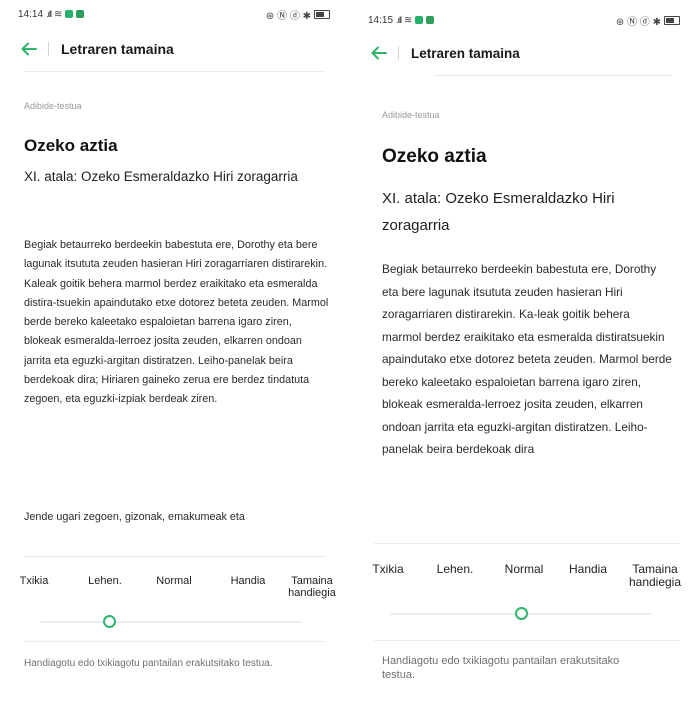 This screenshot has height=711, width=690. Describe the element at coordinates (171, 622) in the screenshot. I see `size-slider-track` at that location.